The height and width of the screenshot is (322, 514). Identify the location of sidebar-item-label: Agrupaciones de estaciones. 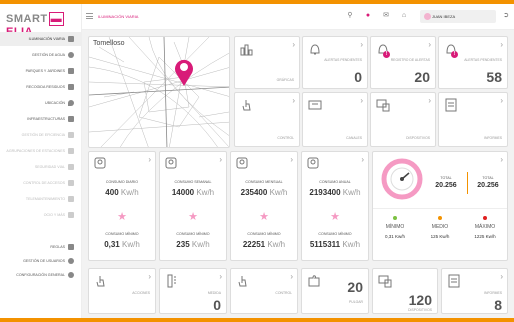
(35, 151).